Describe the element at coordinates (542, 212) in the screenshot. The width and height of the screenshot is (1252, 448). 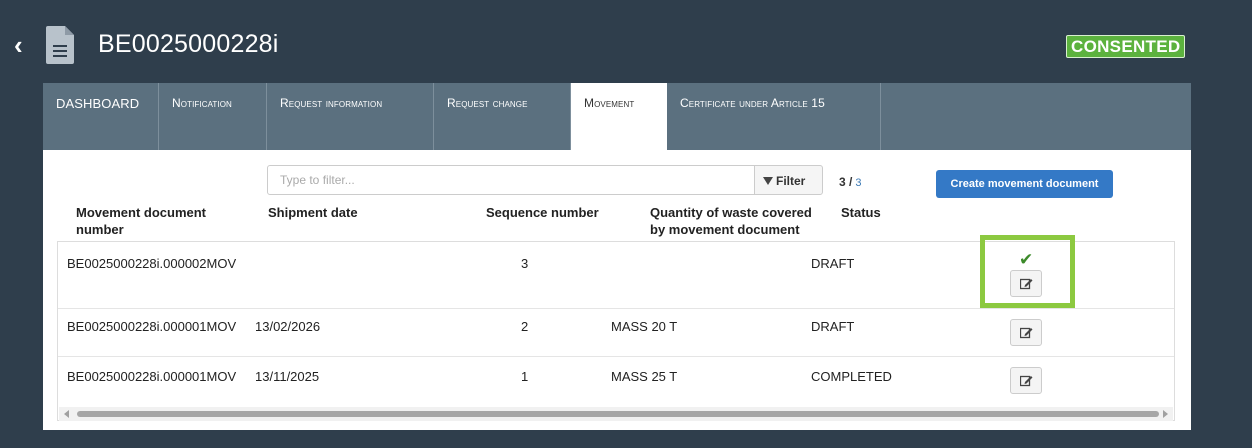
I see `column-header-sequence-number: Sequence number` at that location.